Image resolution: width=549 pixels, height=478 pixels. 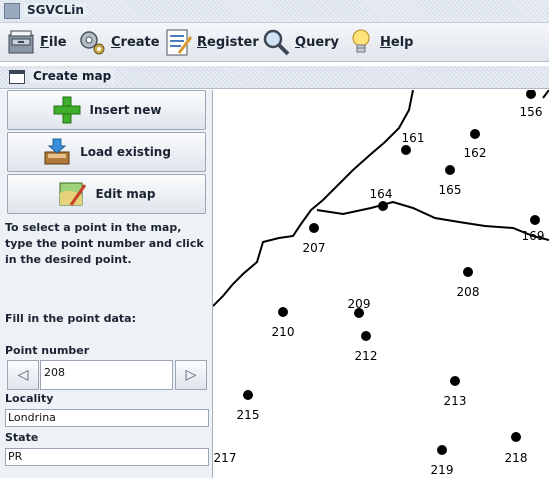 What do you see at coordinates (107, 457) in the screenshot?
I see `state-field: PR` at bounding box center [107, 457].